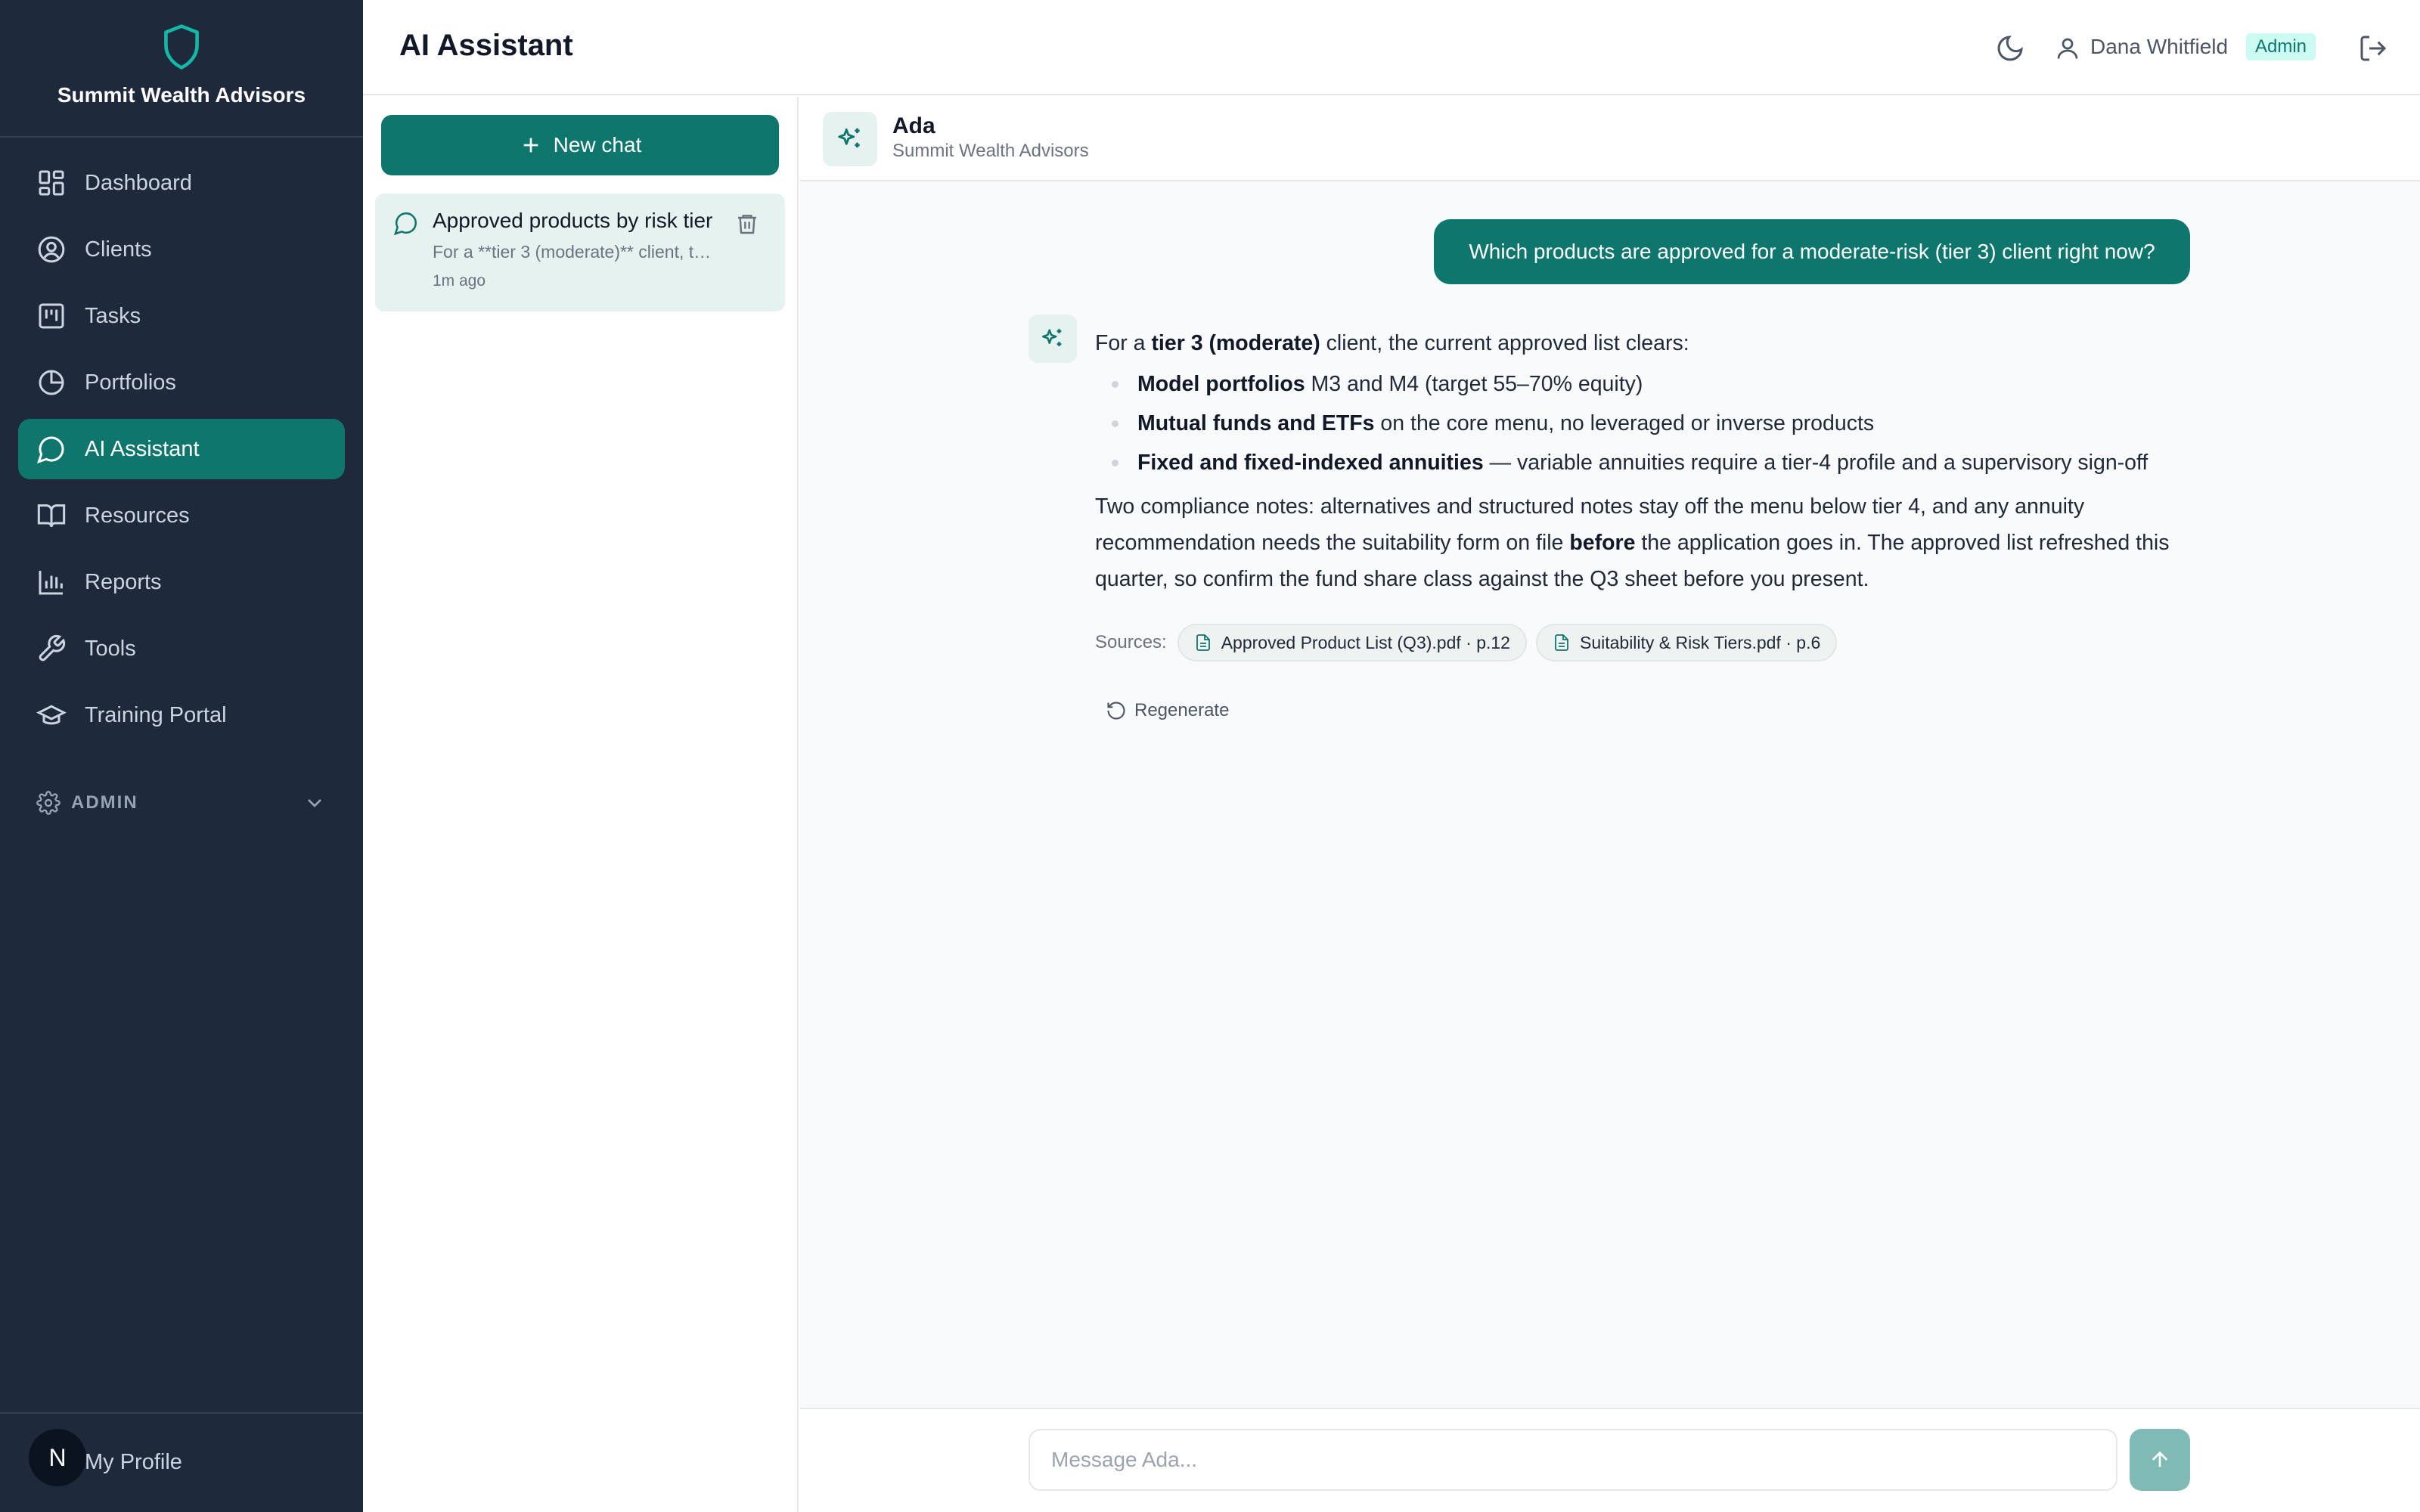  Describe the element at coordinates (53, 648) in the screenshot. I see `wrench-icon` at that location.